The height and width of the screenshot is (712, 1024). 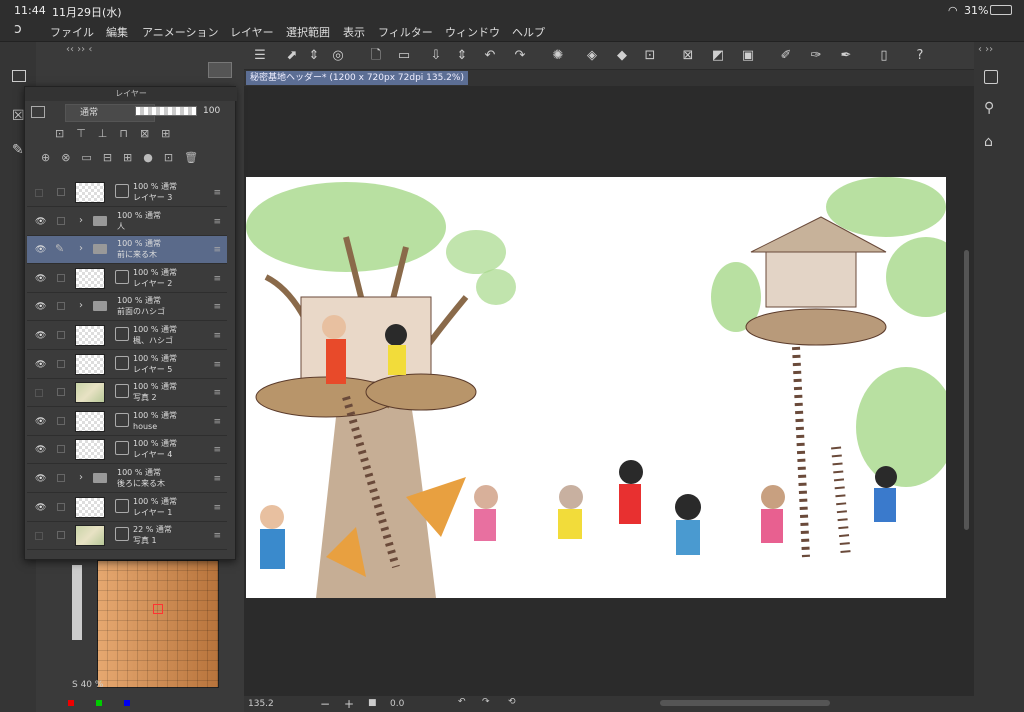 What do you see at coordinates (376, 56) in the screenshot?
I see `new-file-icon: 🗋` at bounding box center [376, 56].